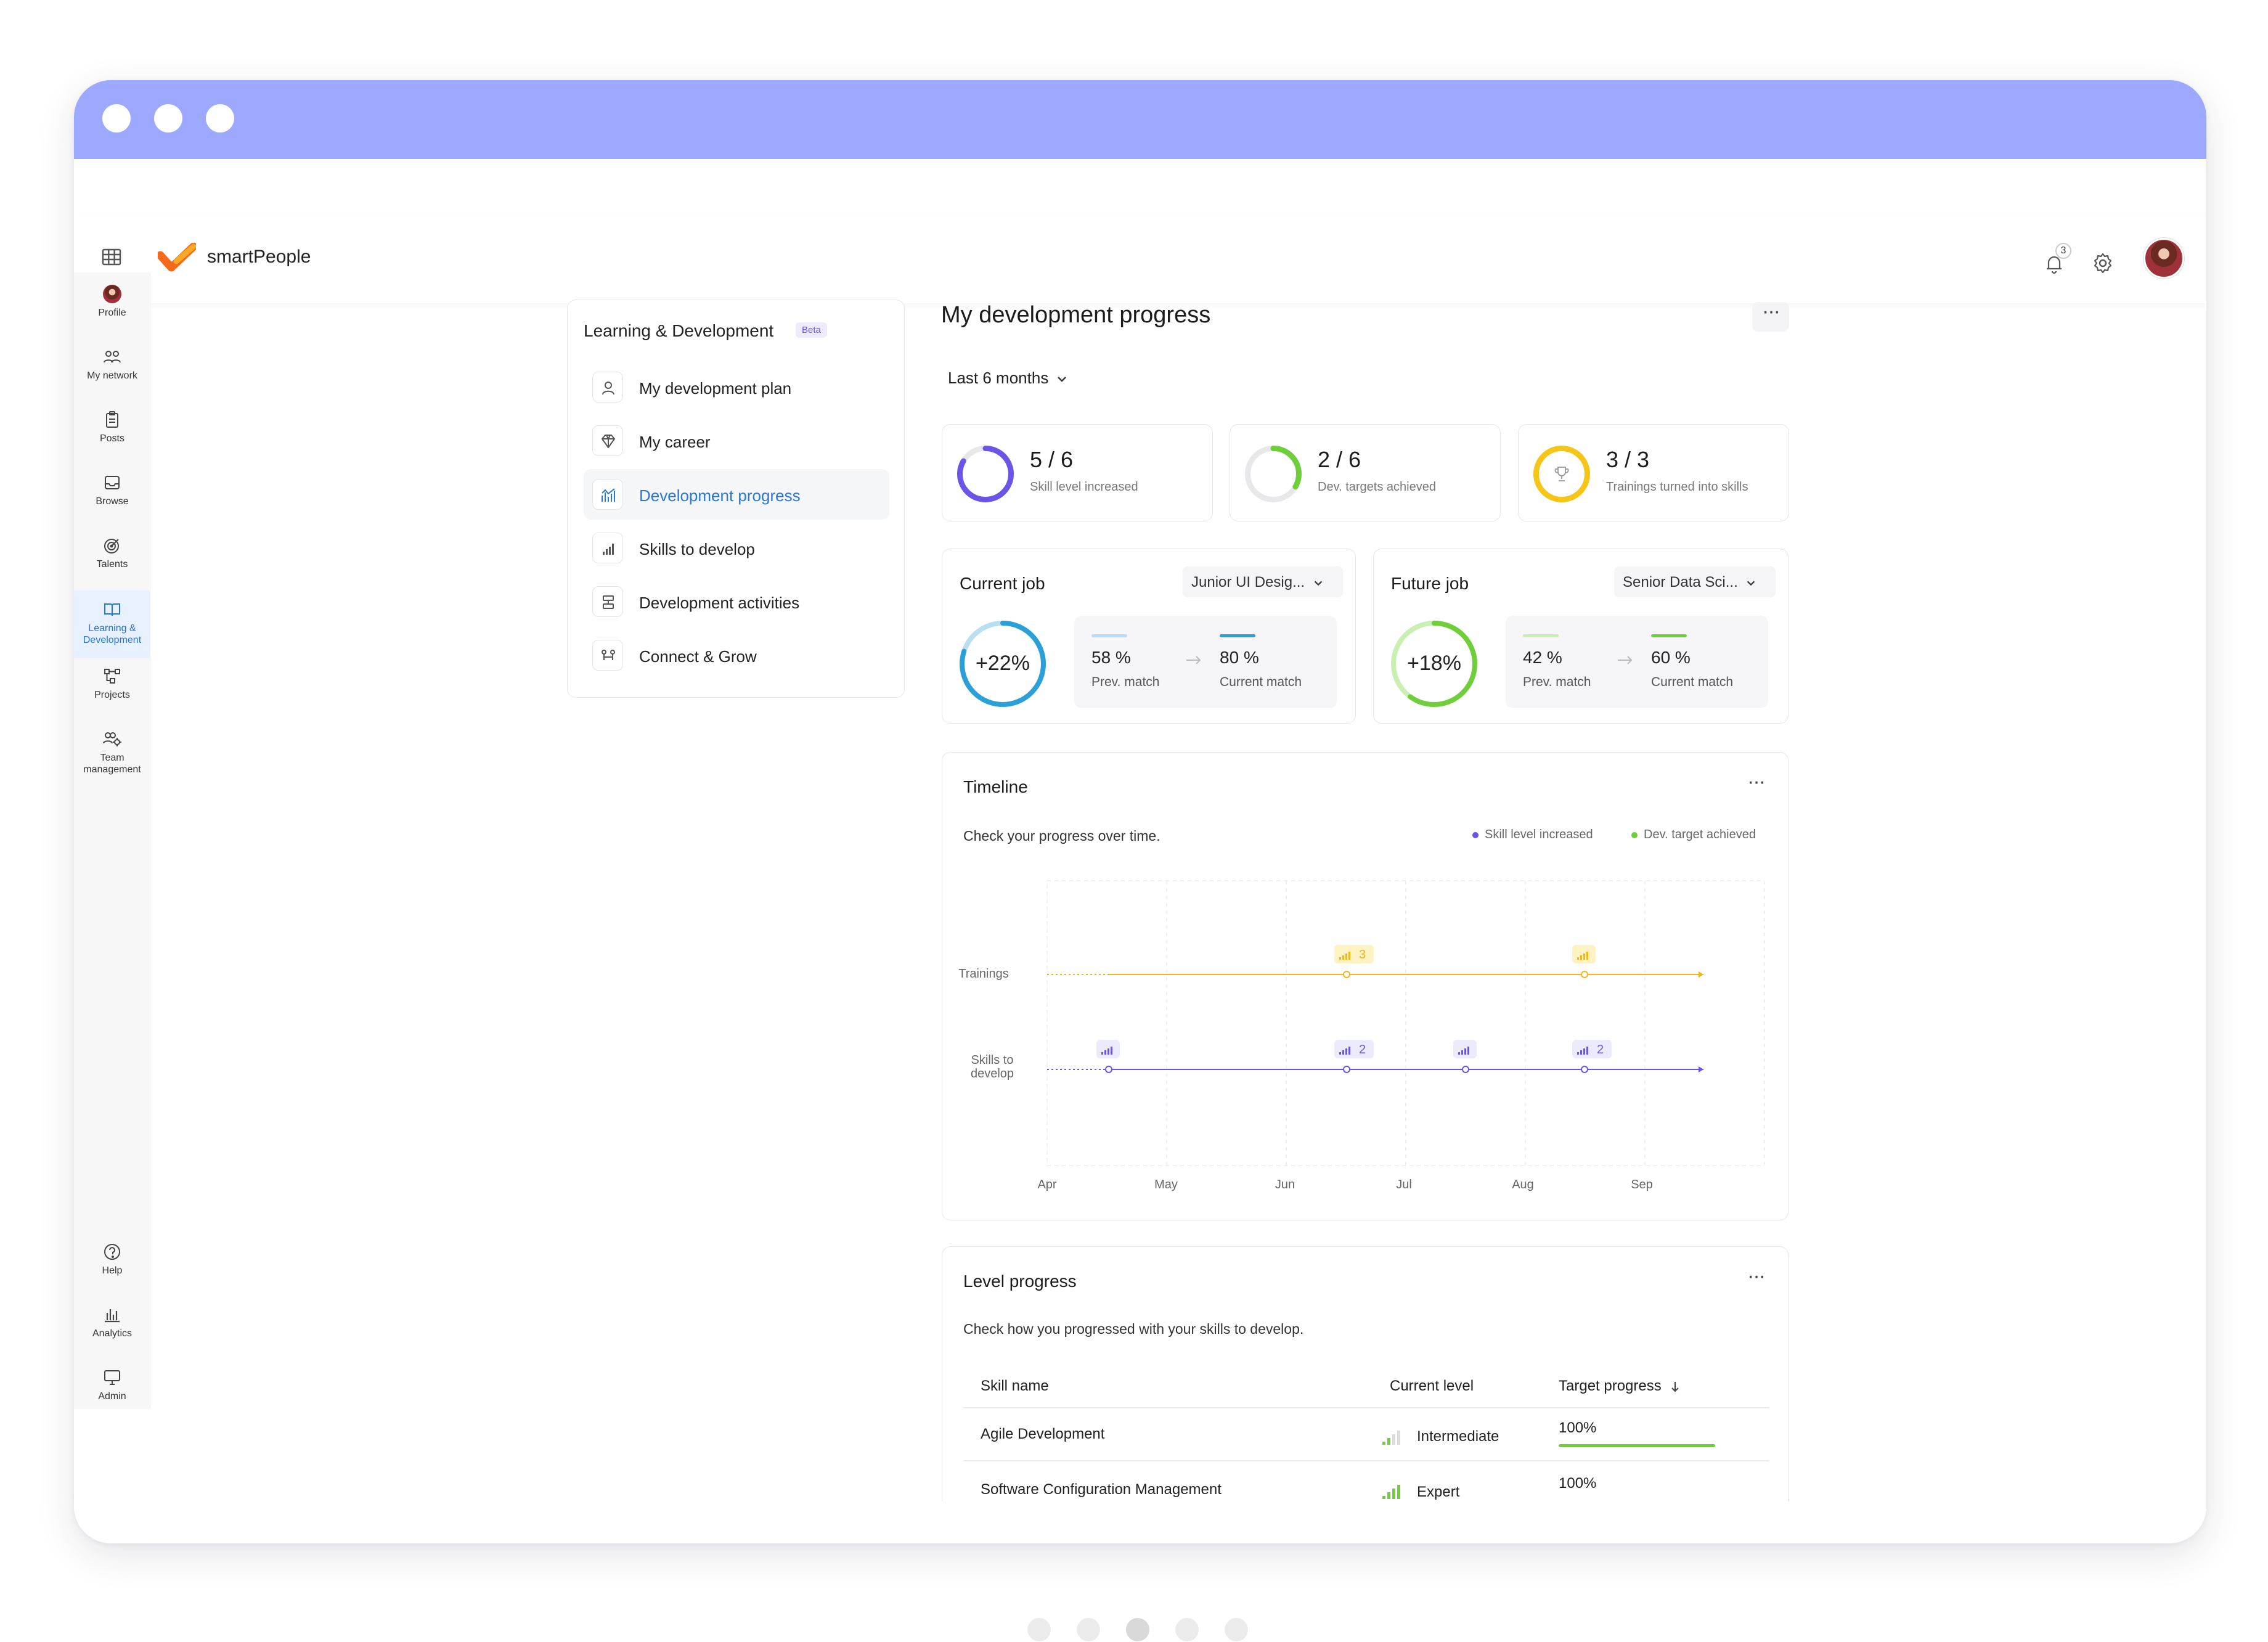 This screenshot has height=1642, width=2268. Describe the element at coordinates (1137, 1629) in the screenshot. I see `pager-dot-active` at that location.